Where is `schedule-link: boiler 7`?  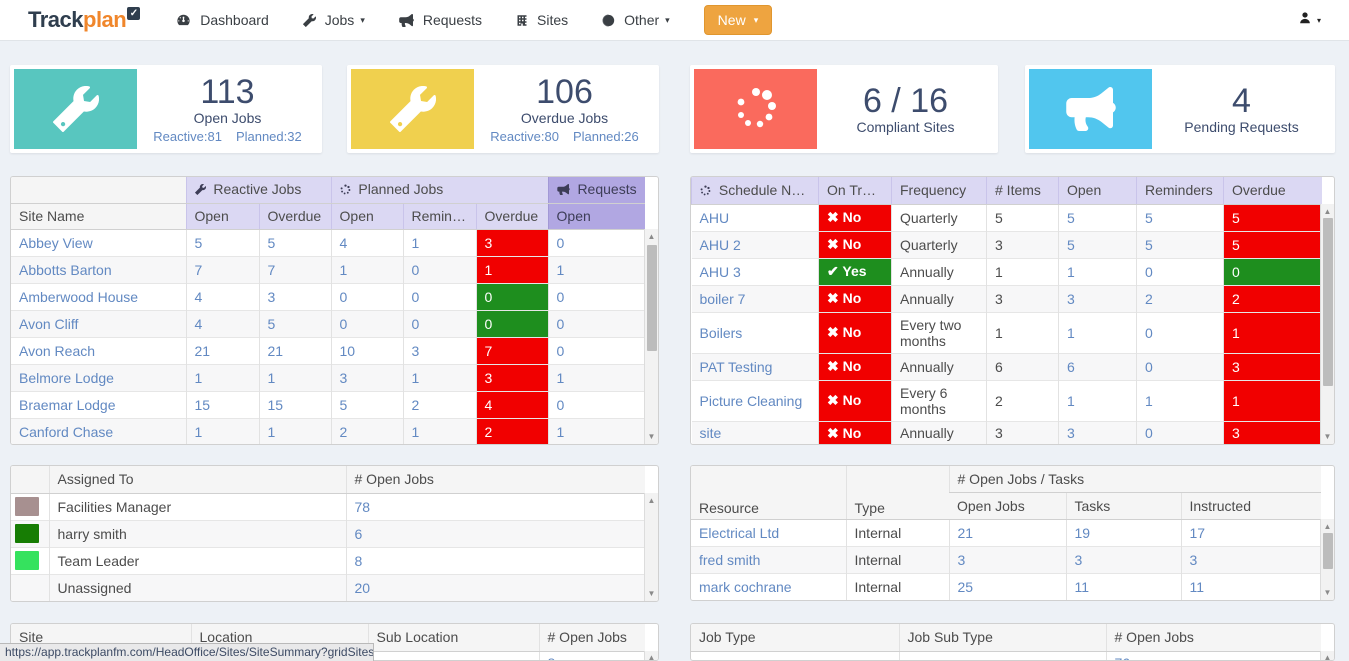 schedule-link: boiler 7 is located at coordinates (723, 299).